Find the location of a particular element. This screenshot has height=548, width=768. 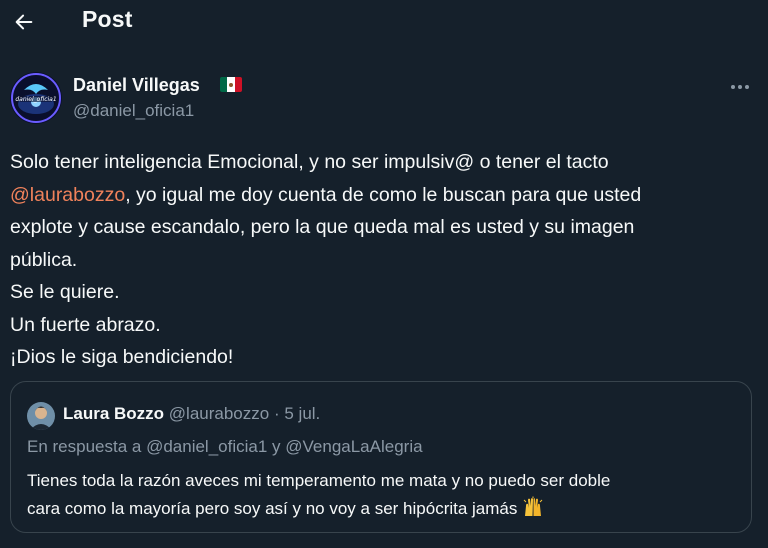

post-line-5: Se le quiere. is located at coordinates (65, 292).